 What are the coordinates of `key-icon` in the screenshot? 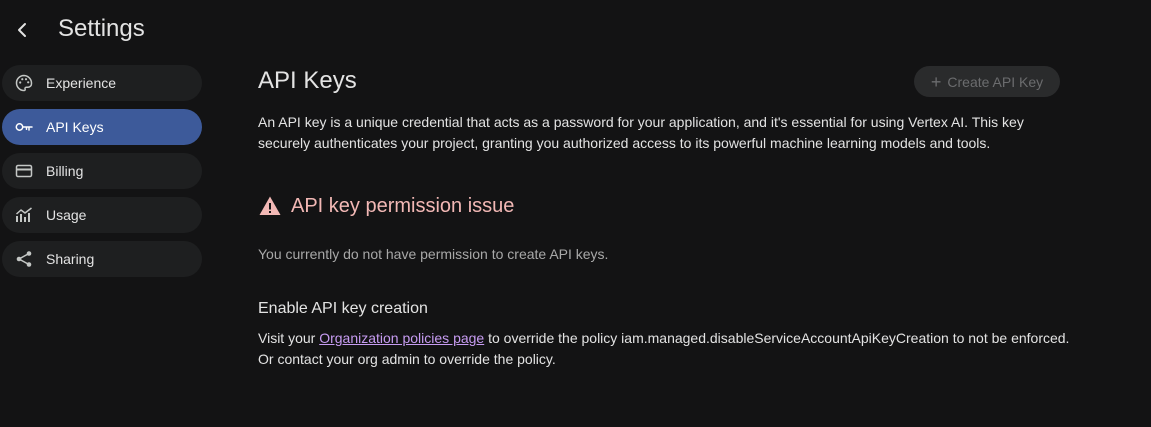 It's located at (24, 127).